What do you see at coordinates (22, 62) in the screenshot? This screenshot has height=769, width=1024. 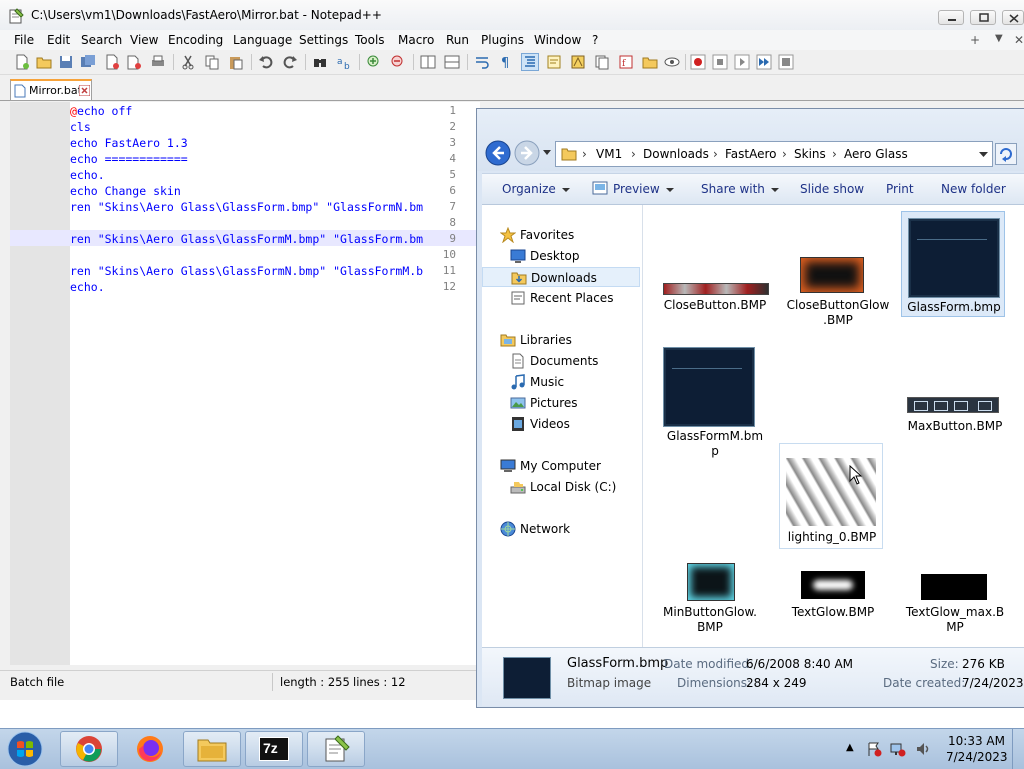 I see `new-file-icon` at bounding box center [22, 62].